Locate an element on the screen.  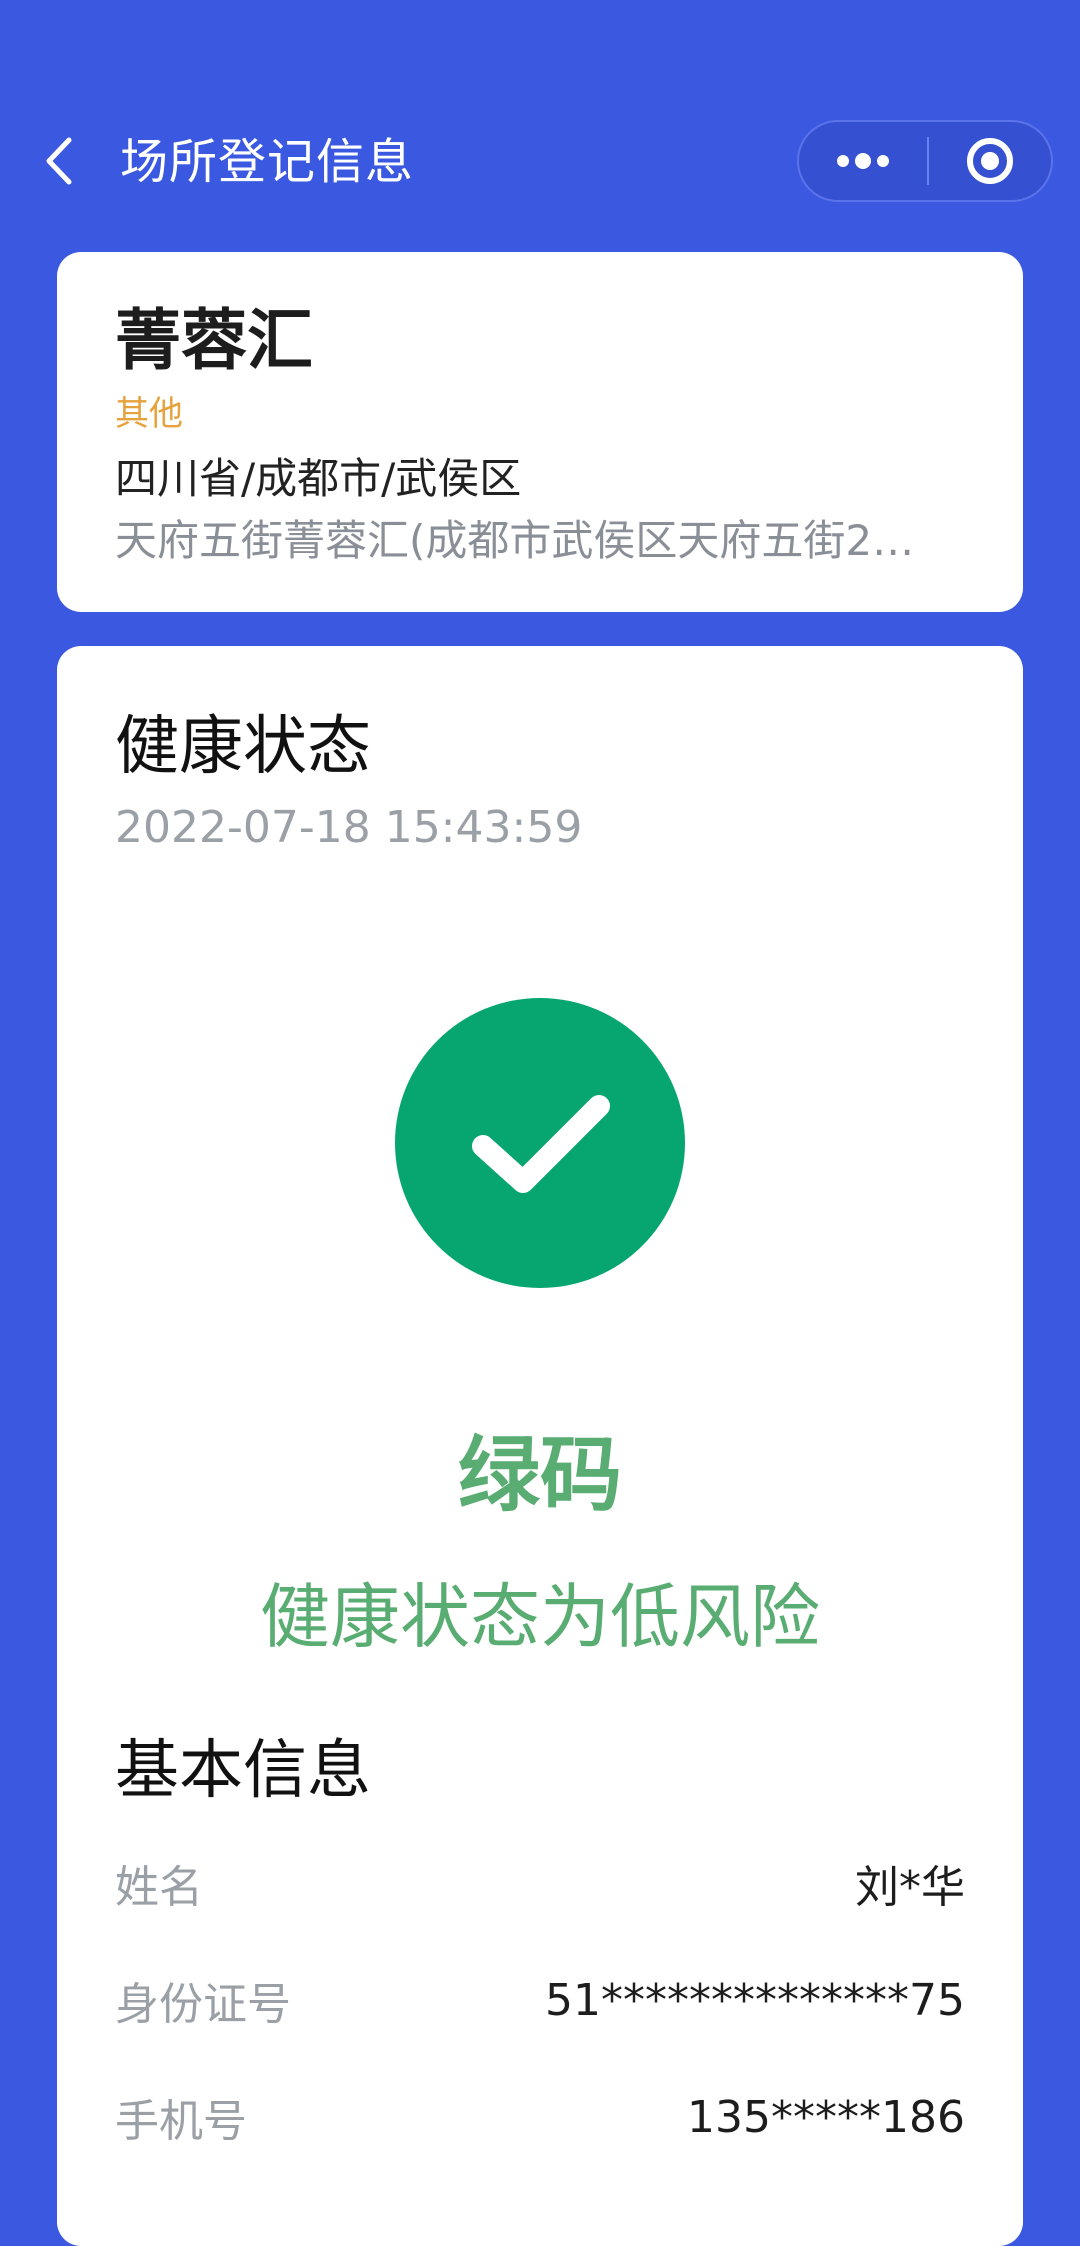
phone-value: 135*****186 is located at coordinates (826, 2117).